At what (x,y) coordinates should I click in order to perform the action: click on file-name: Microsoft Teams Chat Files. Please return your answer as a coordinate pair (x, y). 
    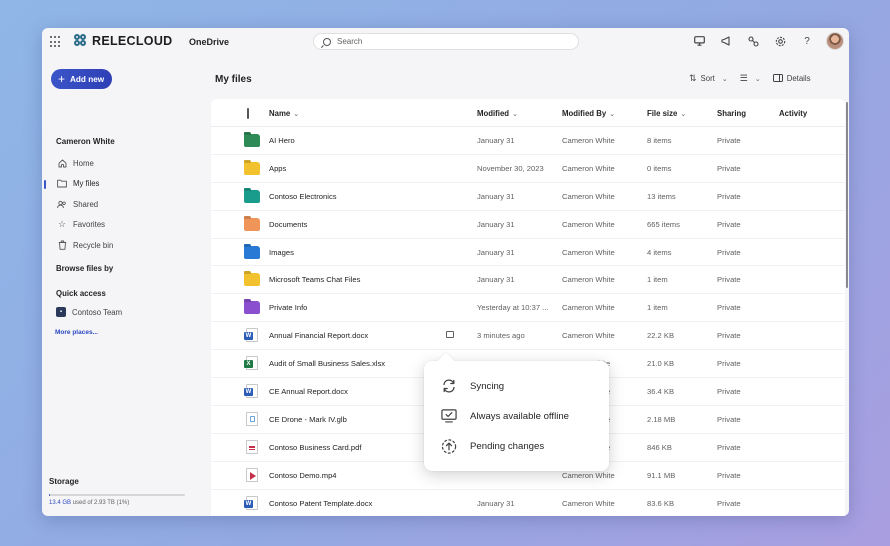
    Looking at the image, I should click on (314, 279).